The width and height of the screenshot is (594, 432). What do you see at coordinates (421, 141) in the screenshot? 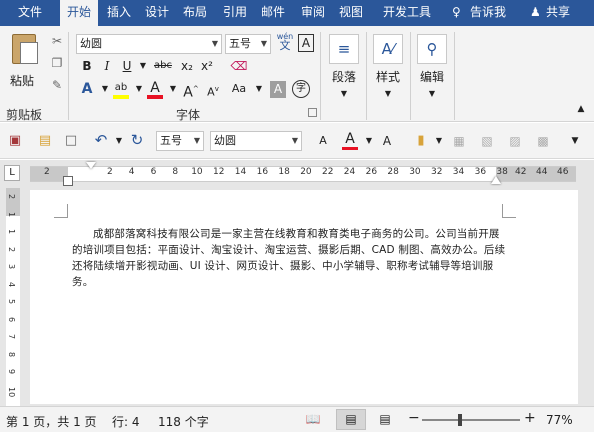
I see `format-painter-icon: ▮` at bounding box center [421, 141].